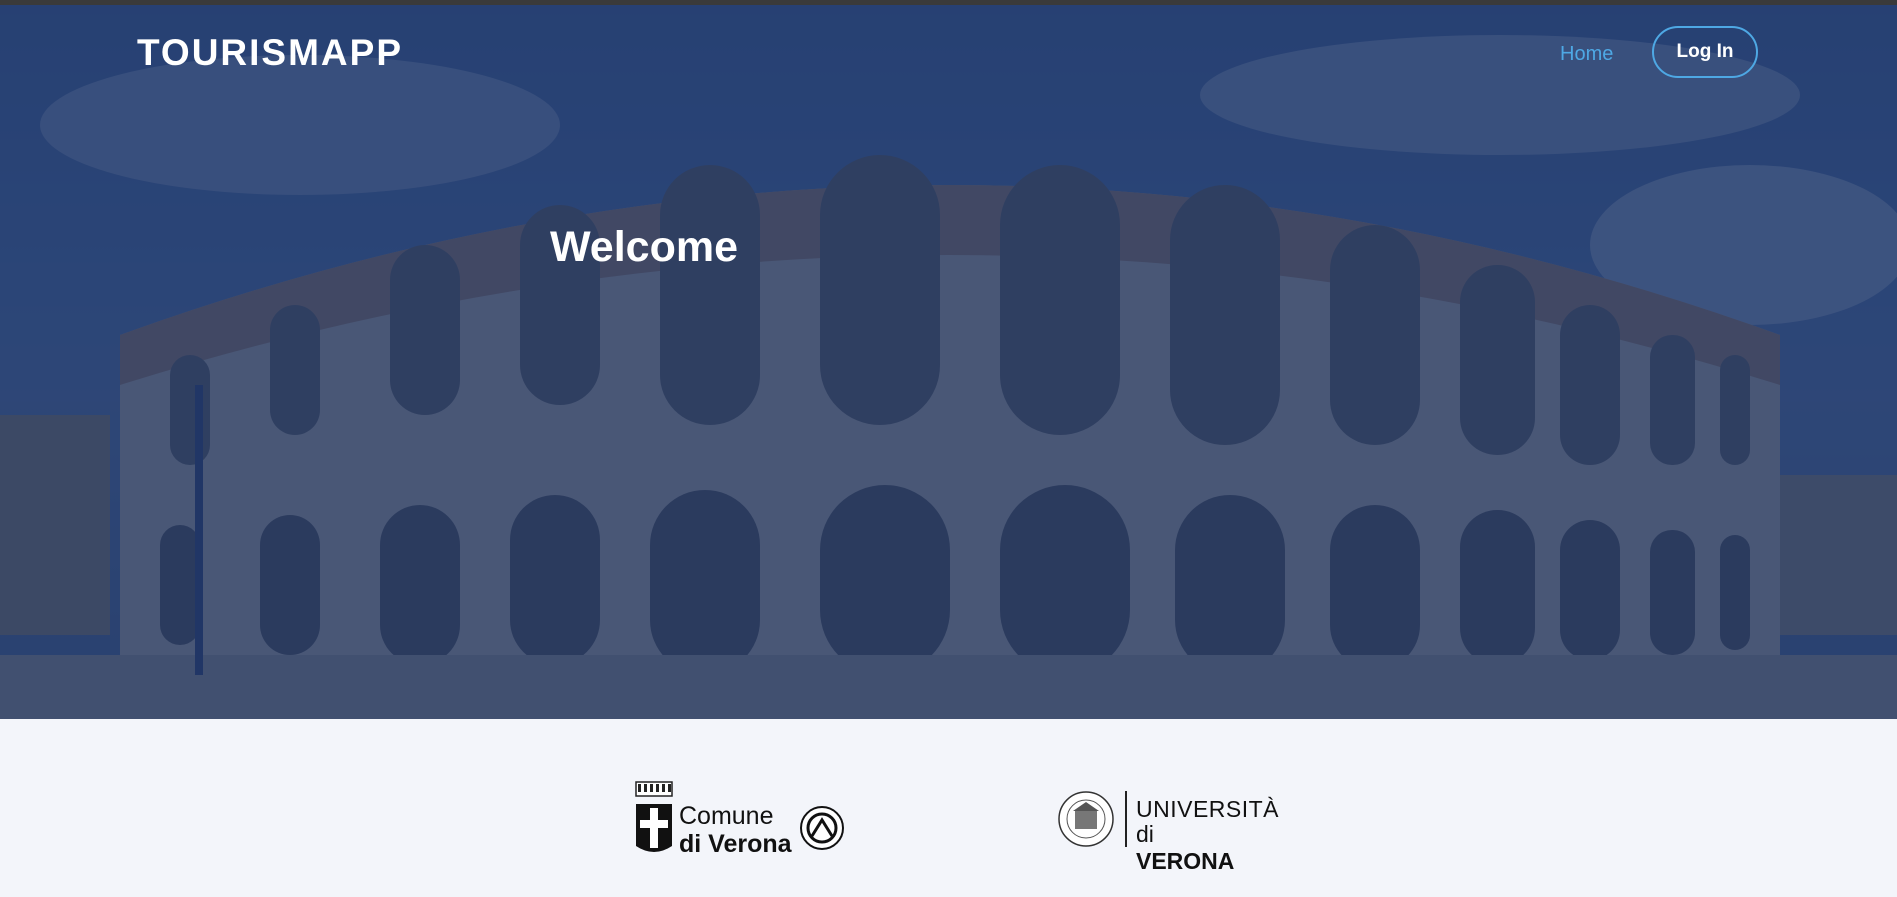  What do you see at coordinates (1092, 819) in the screenshot?
I see `university-seal-icon` at bounding box center [1092, 819].